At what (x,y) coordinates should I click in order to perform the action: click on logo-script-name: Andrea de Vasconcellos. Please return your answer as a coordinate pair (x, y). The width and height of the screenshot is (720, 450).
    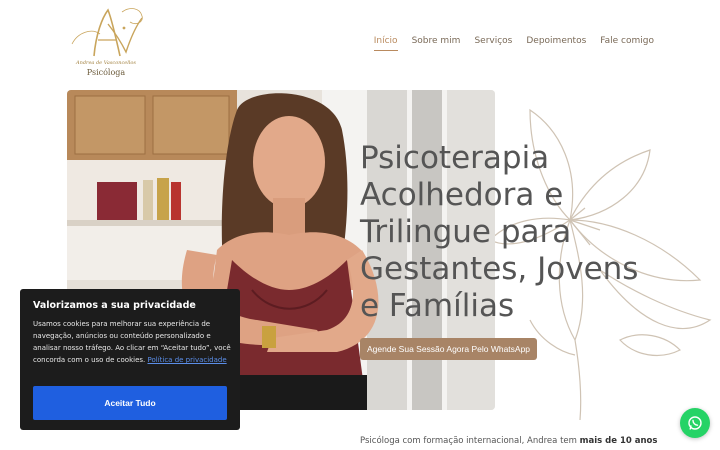
    Looking at the image, I should click on (106, 63).